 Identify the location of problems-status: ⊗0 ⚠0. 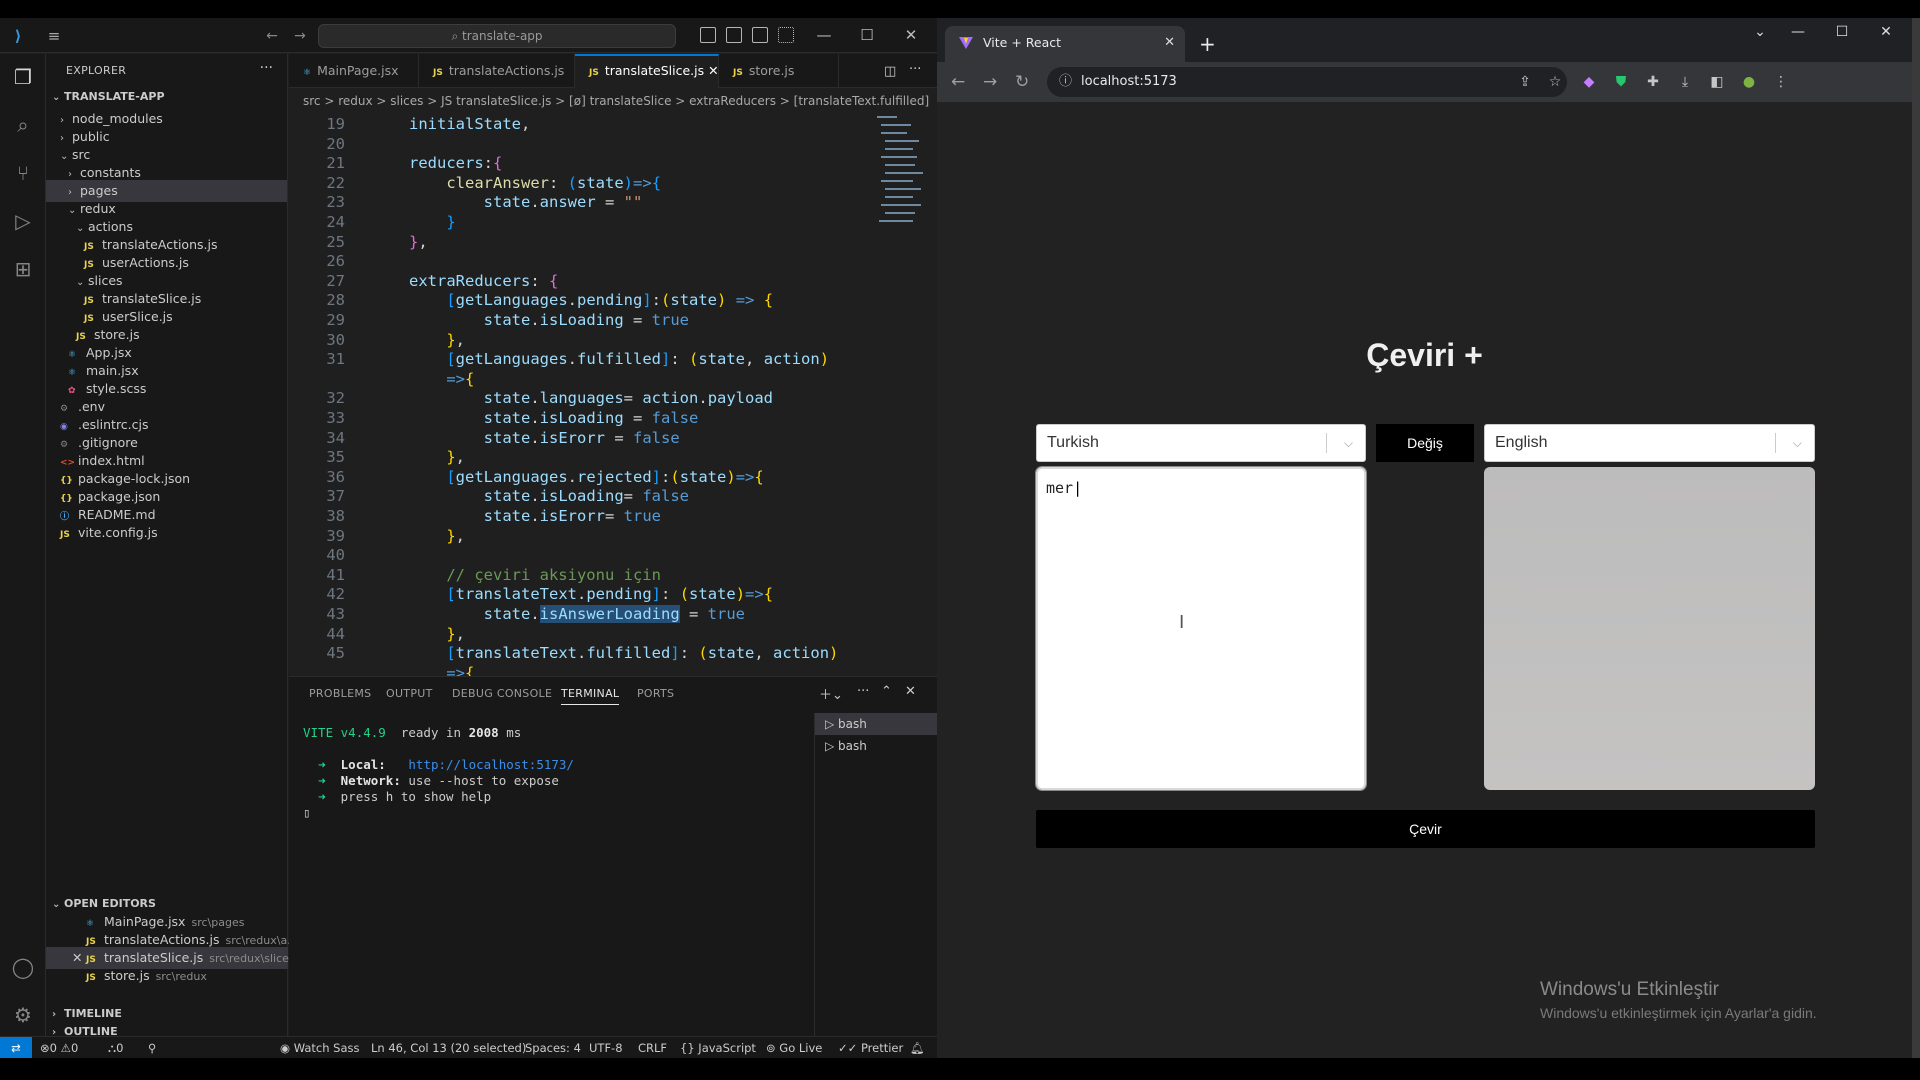
(59, 1047).